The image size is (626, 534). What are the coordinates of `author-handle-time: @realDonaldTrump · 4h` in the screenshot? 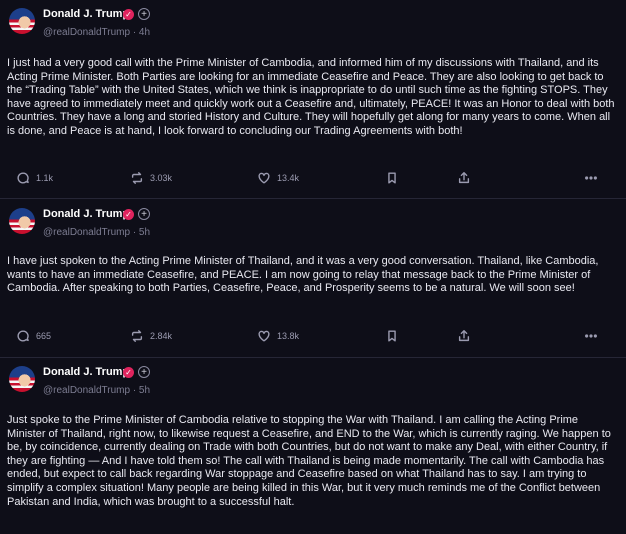 It's located at (96, 32).